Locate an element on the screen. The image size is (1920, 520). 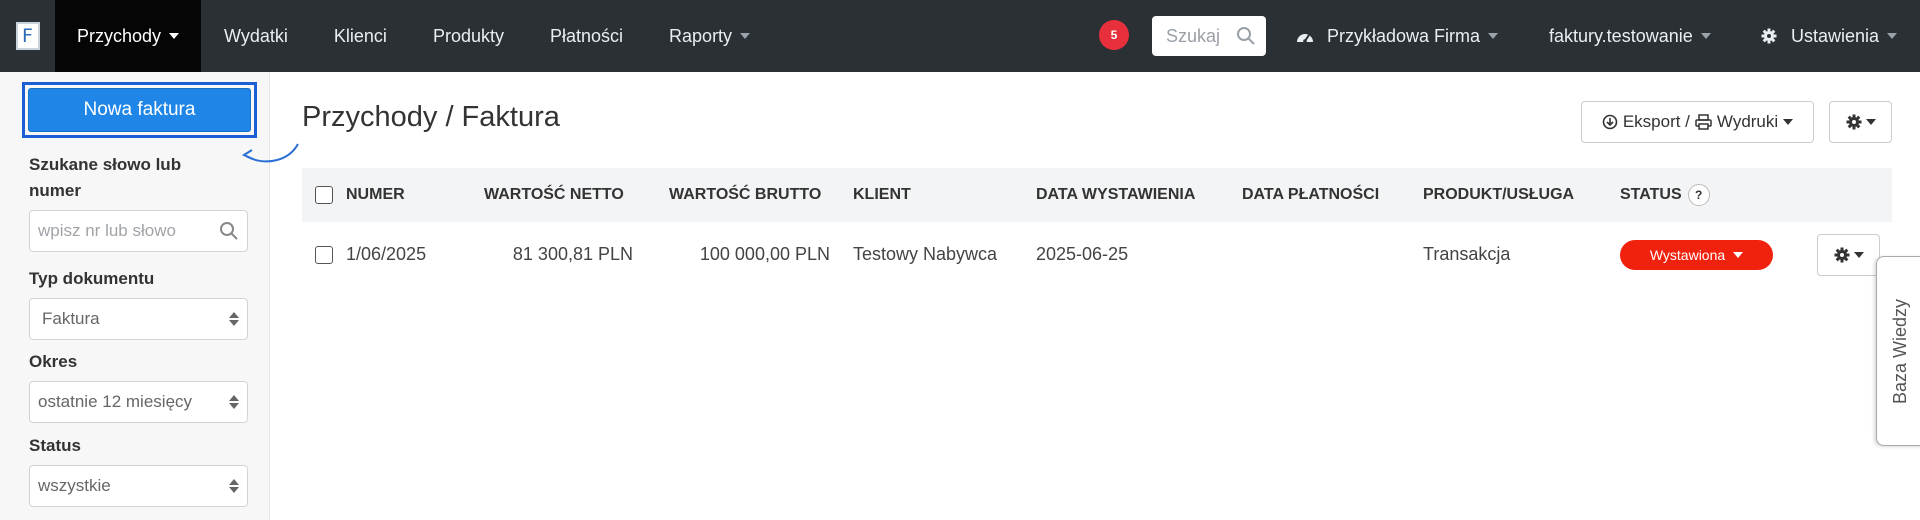
logo-letter: F is located at coordinates (27, 36).